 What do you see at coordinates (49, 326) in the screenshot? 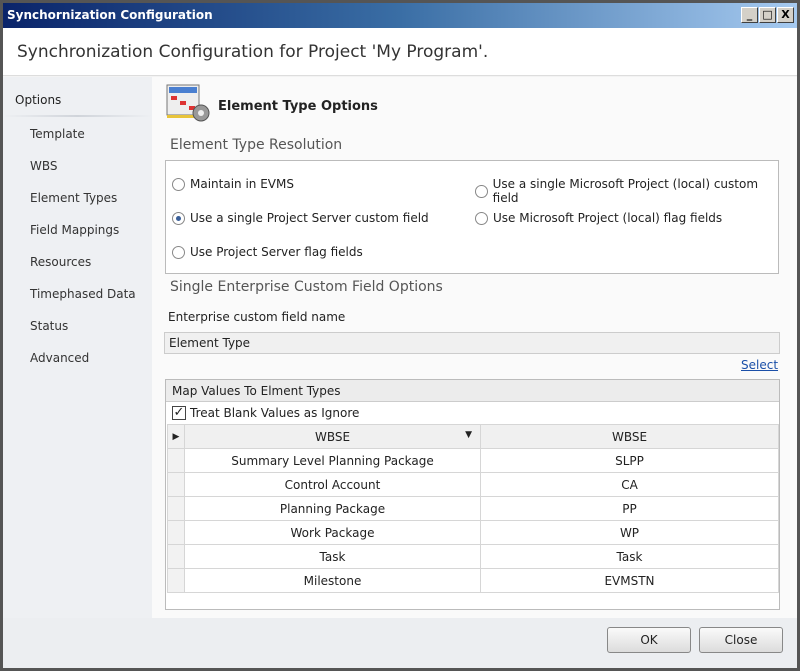
I see `sidebar-item-status: Status` at bounding box center [49, 326].